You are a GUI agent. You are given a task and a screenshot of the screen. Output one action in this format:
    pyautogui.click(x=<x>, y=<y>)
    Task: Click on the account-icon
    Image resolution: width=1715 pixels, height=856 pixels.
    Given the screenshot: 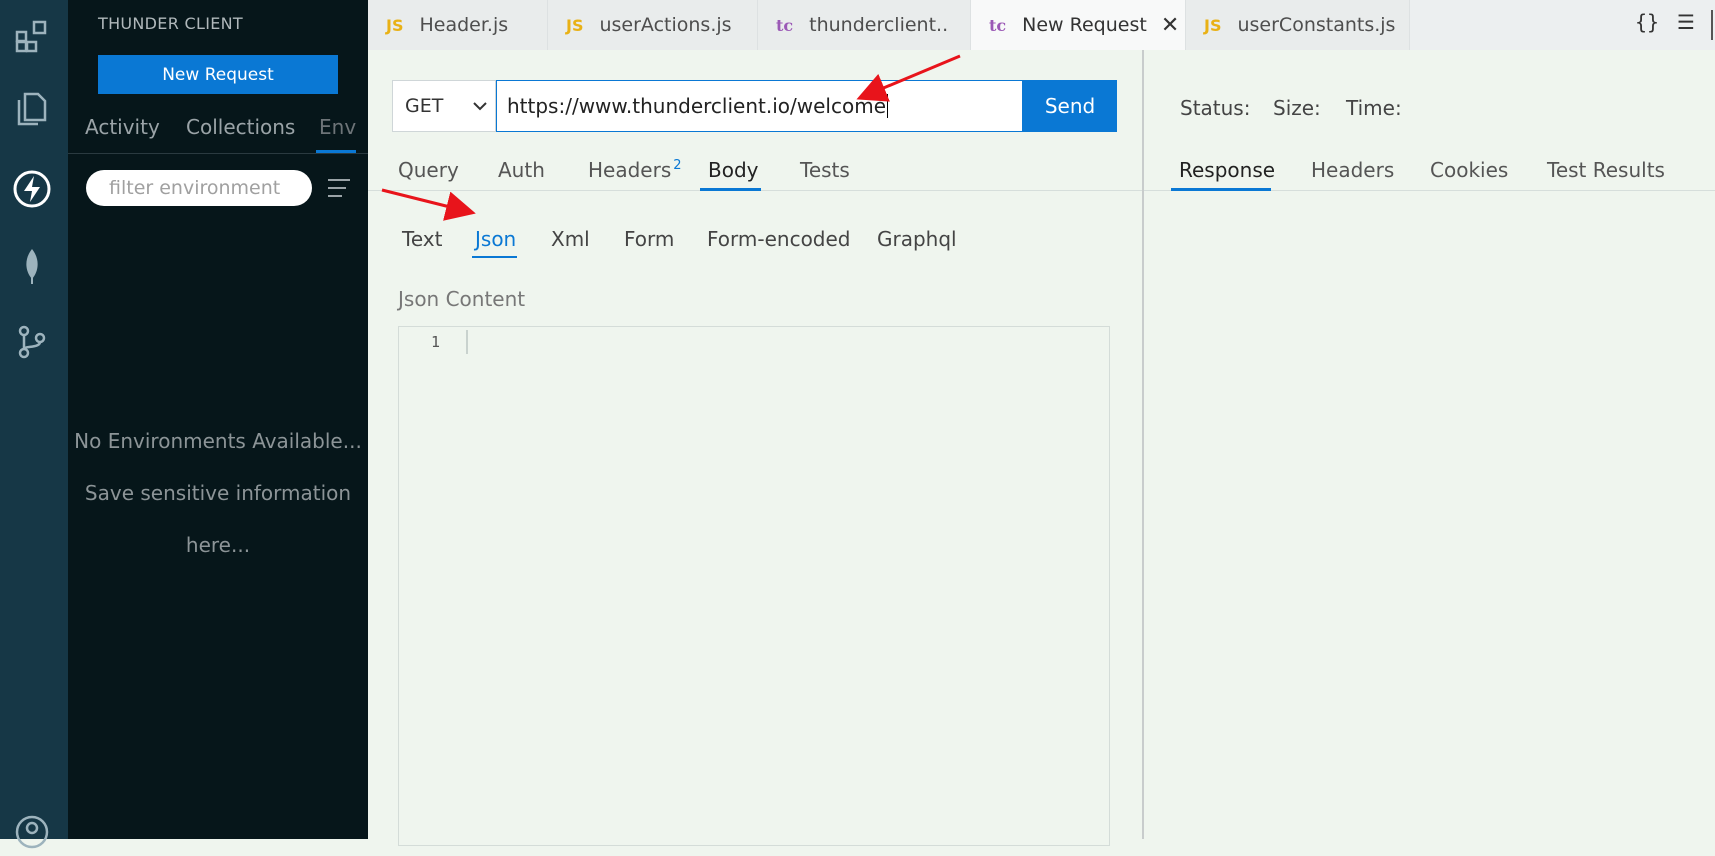 What is the action you would take?
    pyautogui.click(x=32, y=832)
    